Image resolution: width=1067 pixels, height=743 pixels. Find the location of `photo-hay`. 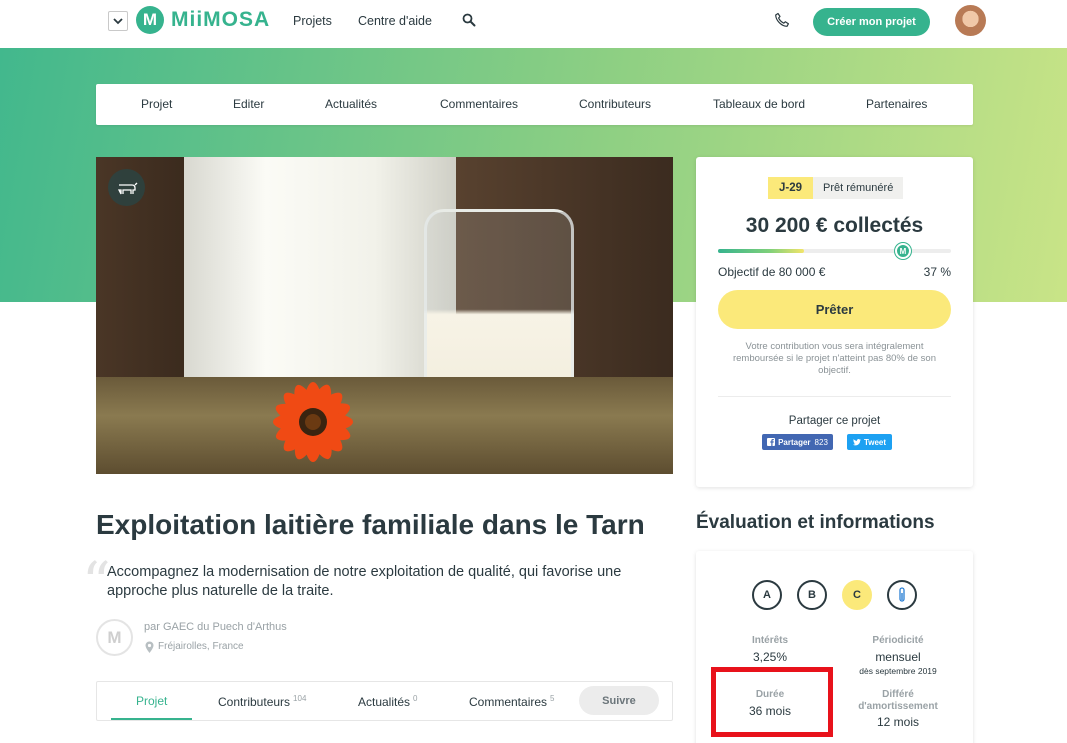

photo-hay is located at coordinates (384, 425).